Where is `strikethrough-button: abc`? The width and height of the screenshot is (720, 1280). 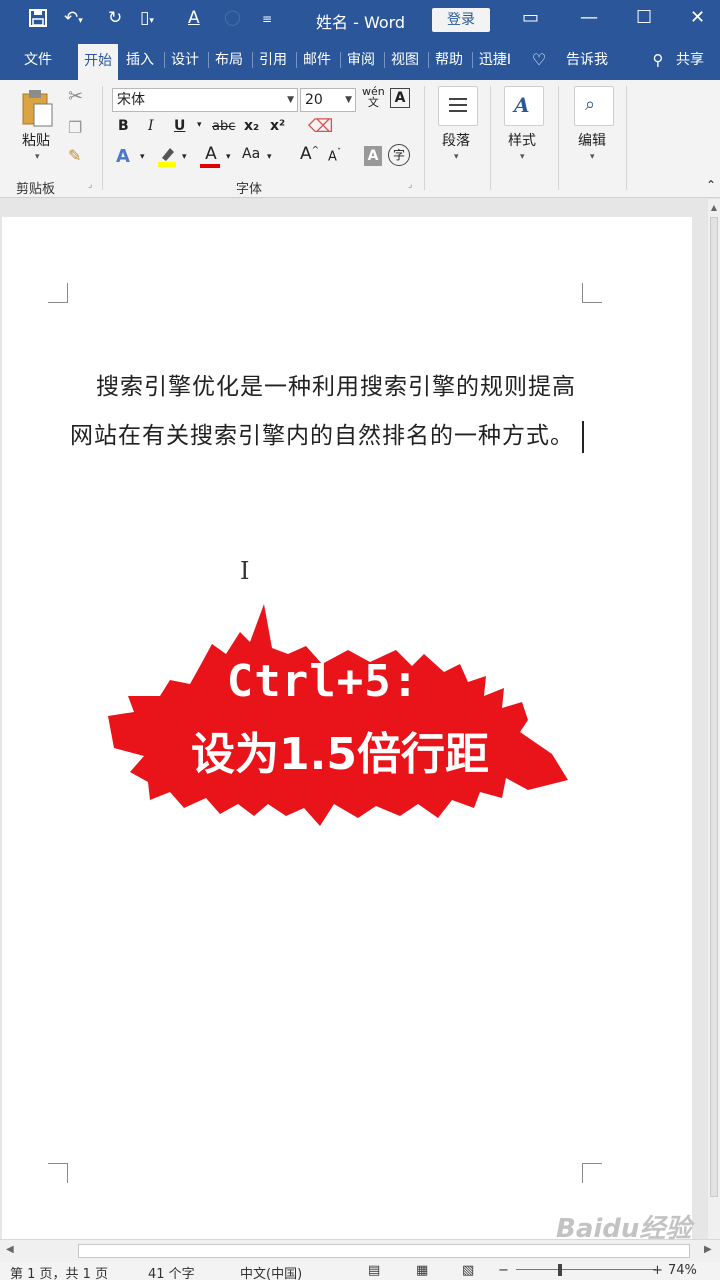 strikethrough-button: abc is located at coordinates (223, 126).